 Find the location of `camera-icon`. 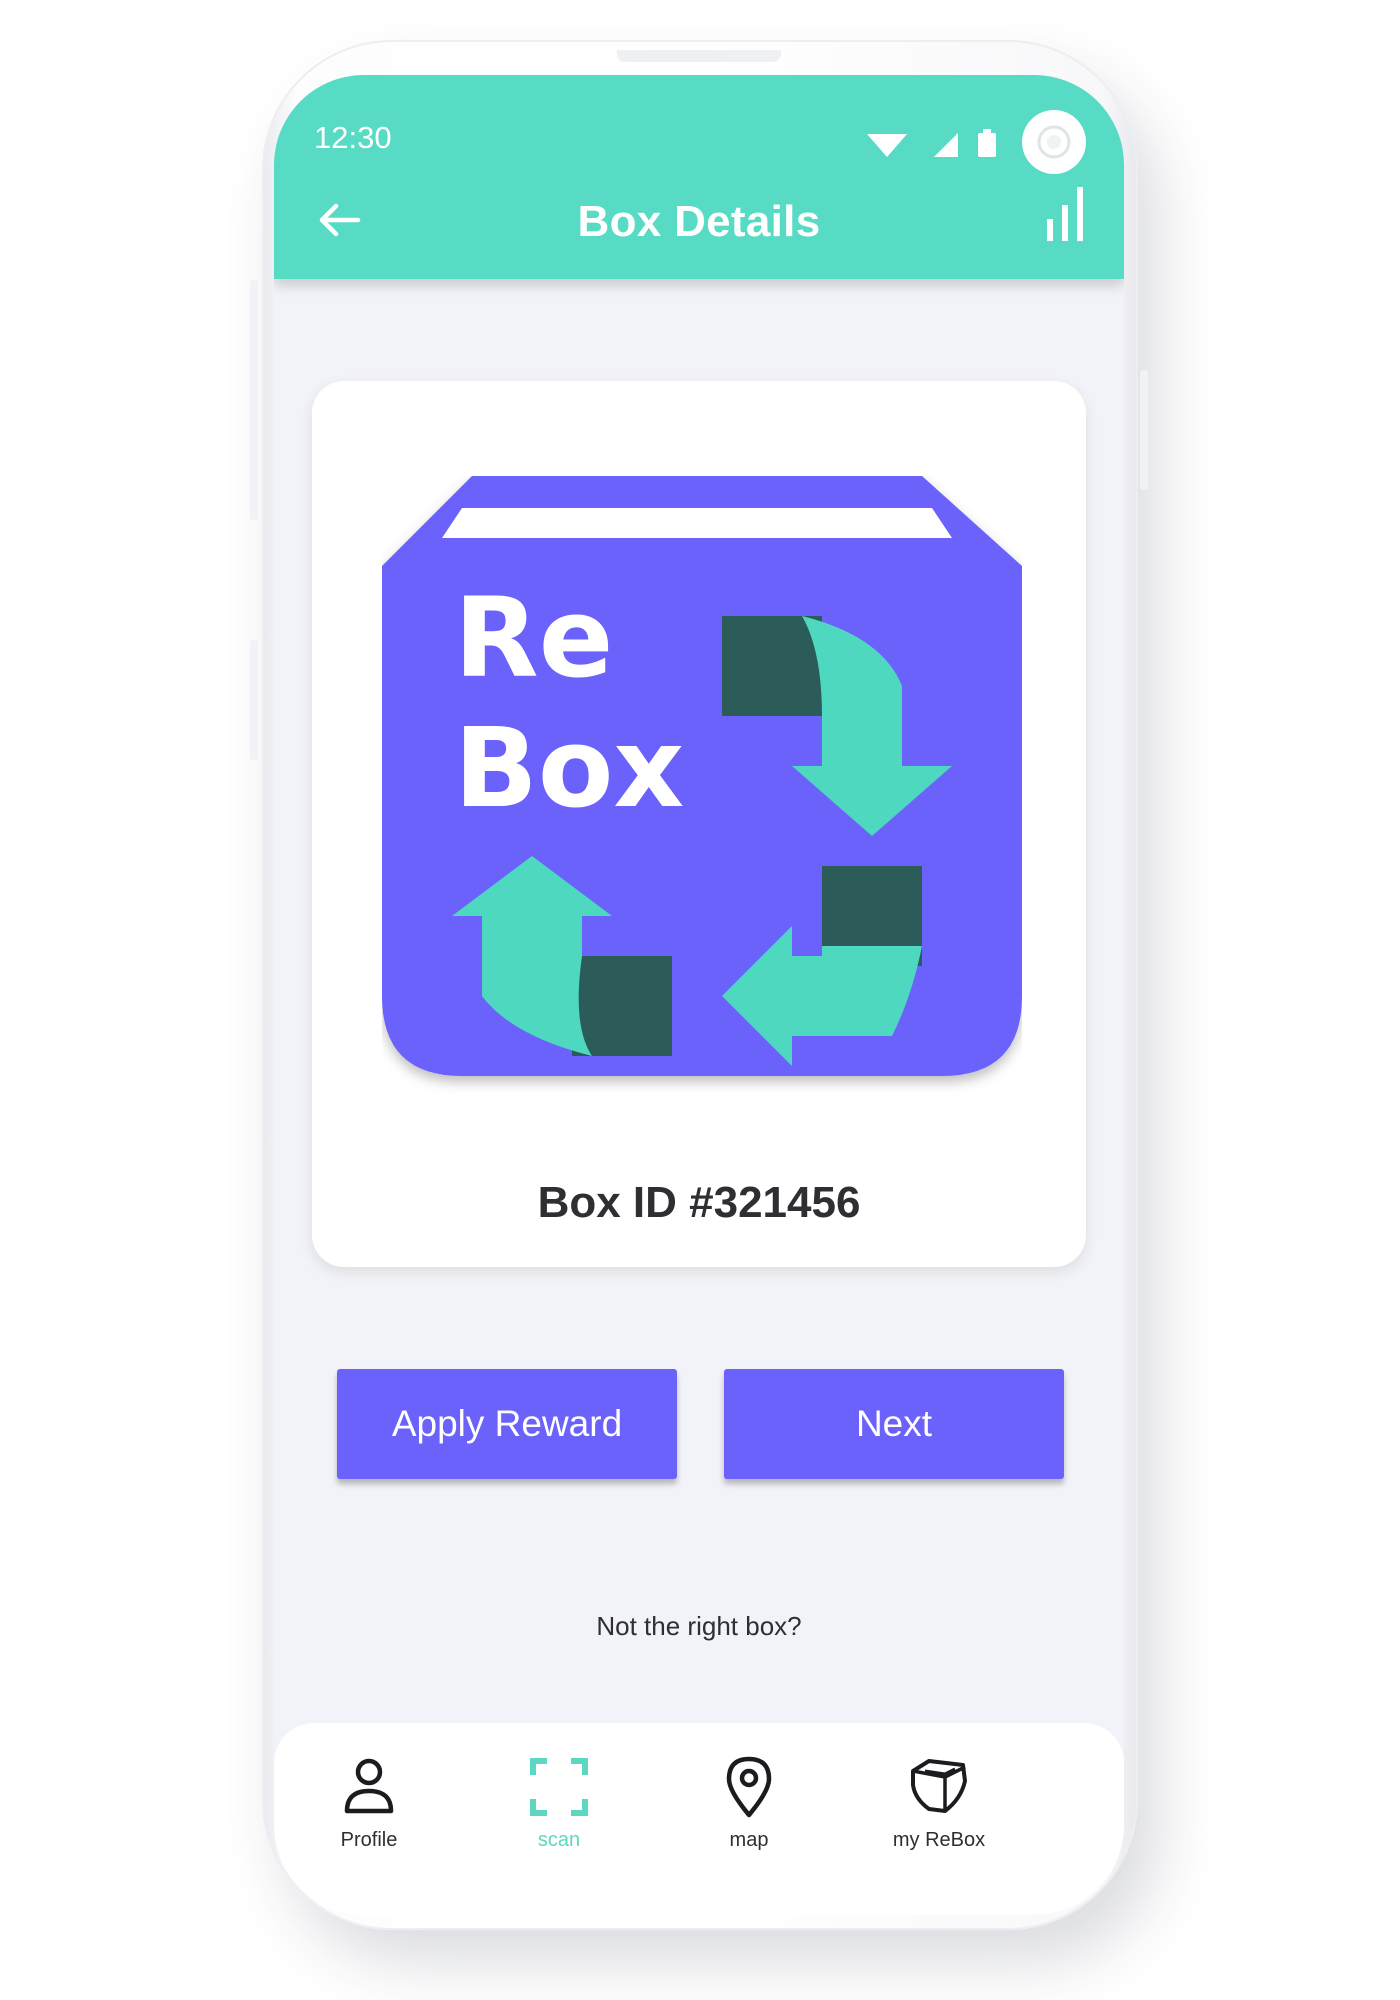

camera-icon is located at coordinates (1054, 142).